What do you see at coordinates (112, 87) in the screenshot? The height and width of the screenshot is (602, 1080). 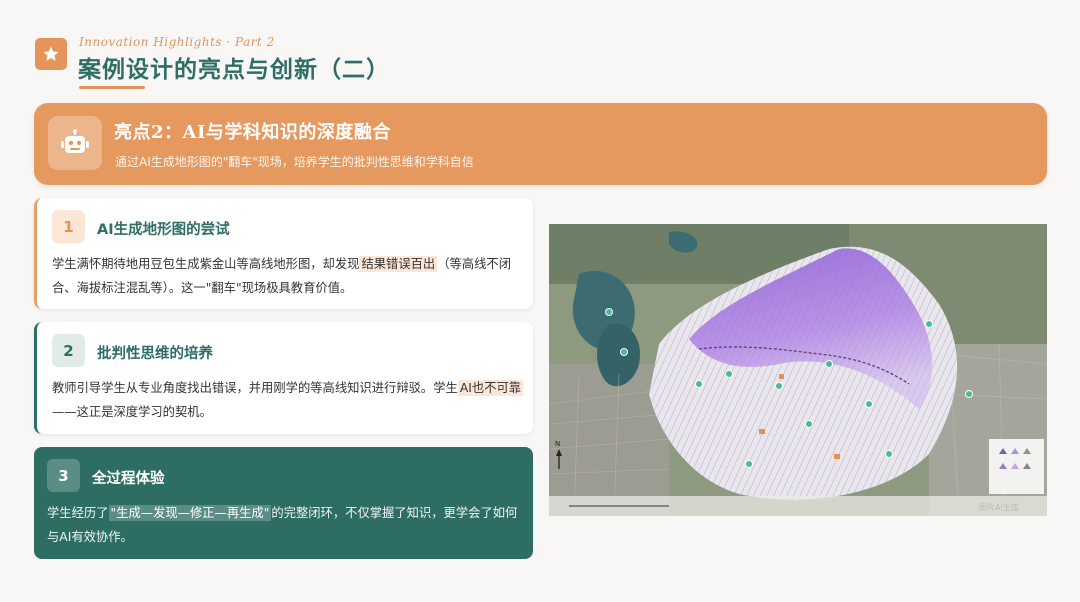 I see `title-underline` at bounding box center [112, 87].